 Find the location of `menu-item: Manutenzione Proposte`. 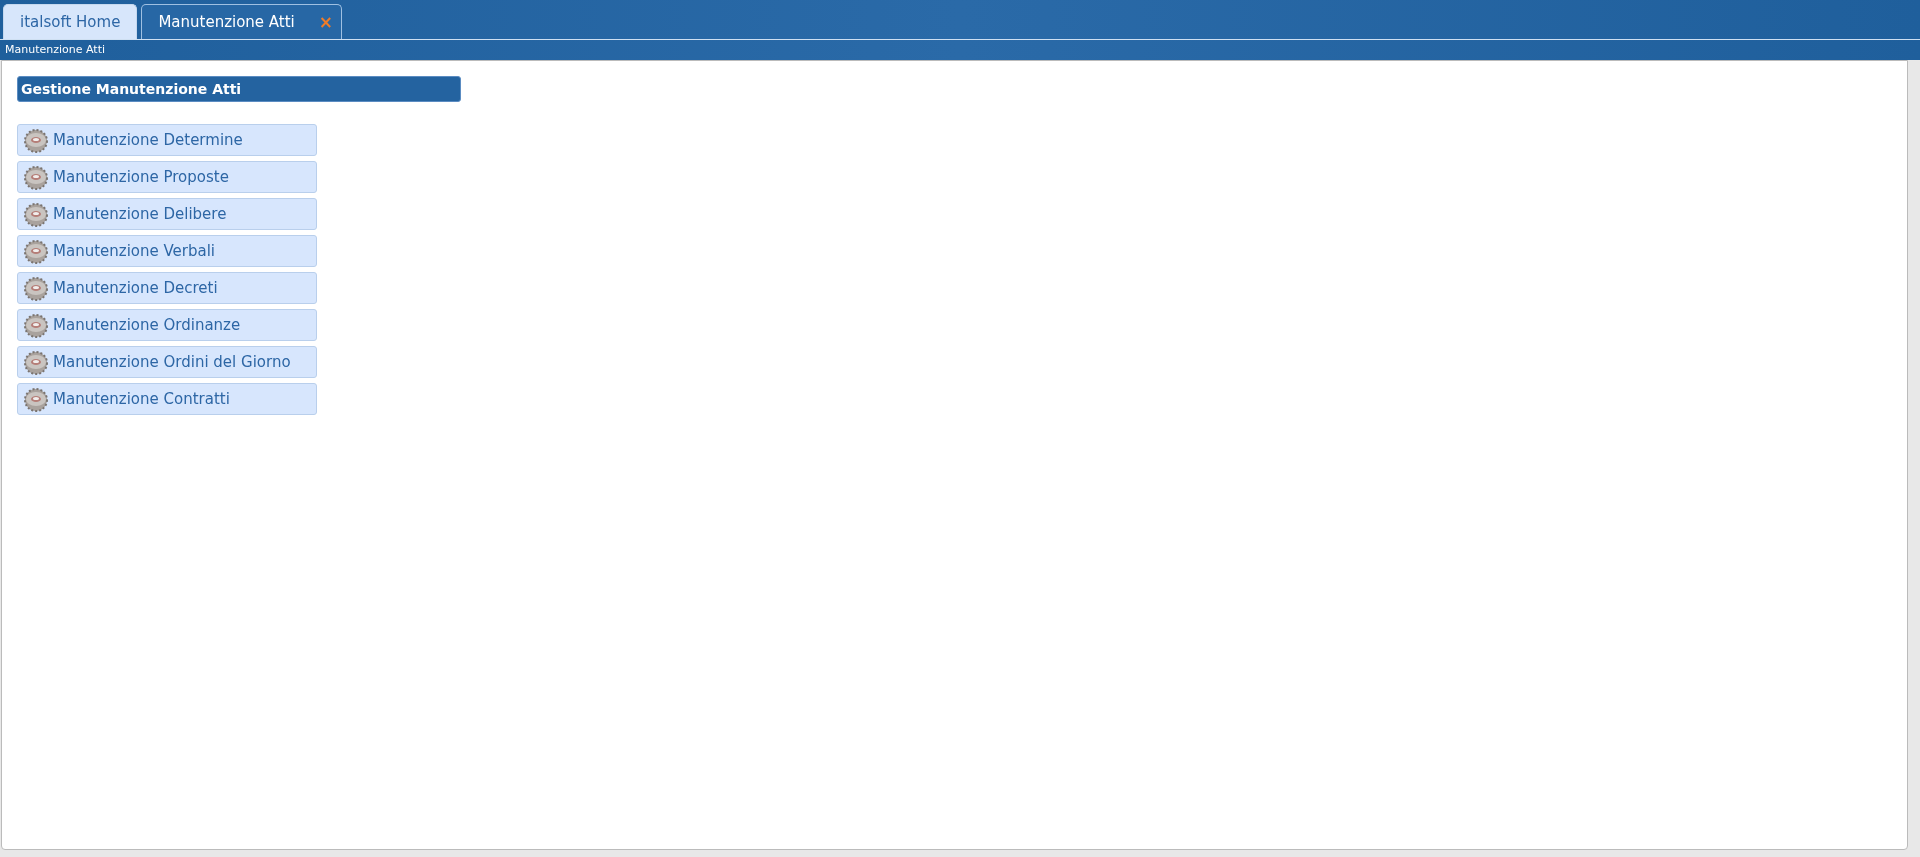

menu-item: Manutenzione Proposte is located at coordinates (167, 177).